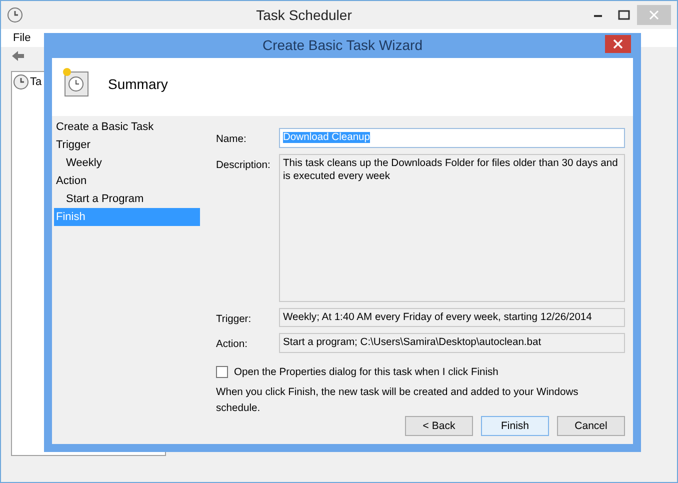  I want to click on close-button, so click(618, 44).